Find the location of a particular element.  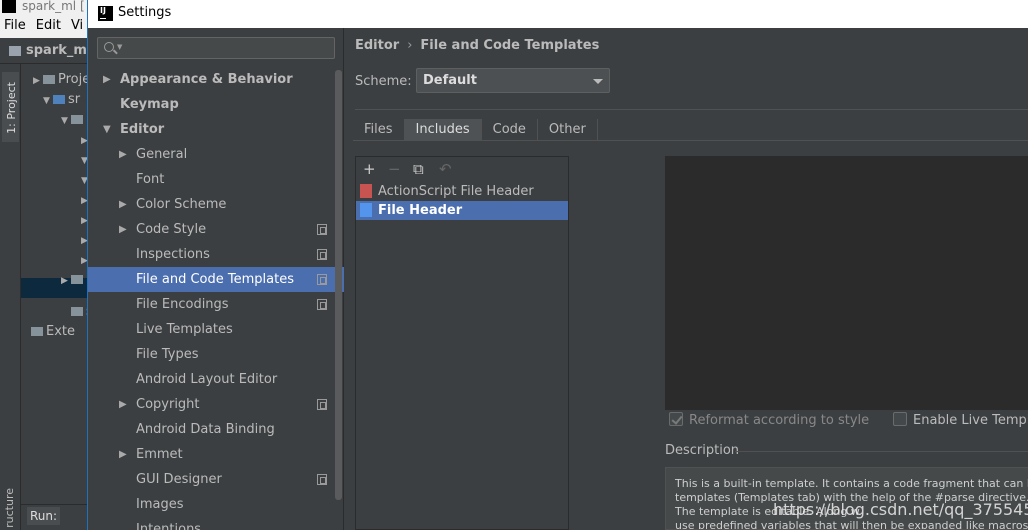

template-item-file-header: File Header is located at coordinates (462, 210).